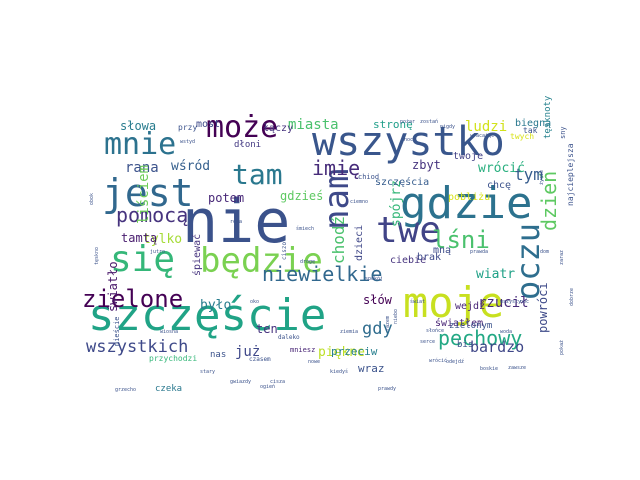 This screenshot has width=640, height=480. I want to click on word: bis, so click(465, 345).